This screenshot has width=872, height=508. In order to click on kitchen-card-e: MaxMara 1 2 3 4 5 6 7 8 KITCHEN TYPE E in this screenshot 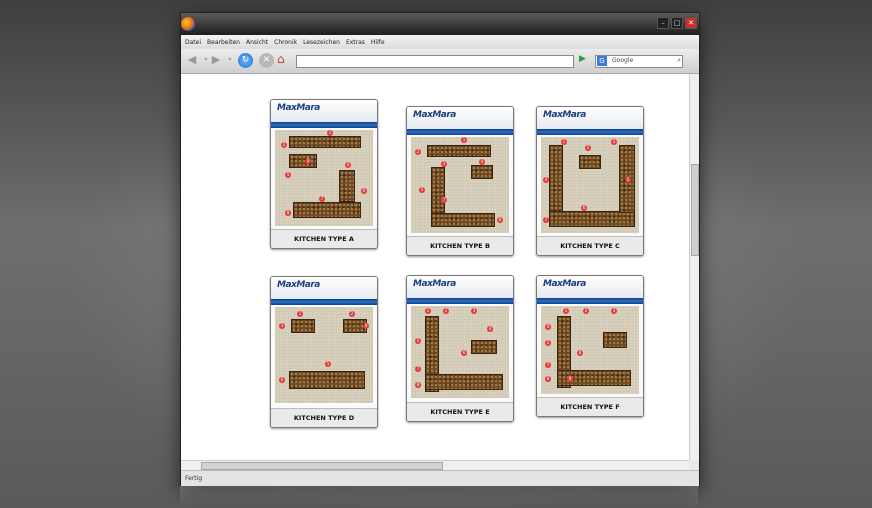, I will do `click(460, 348)`.